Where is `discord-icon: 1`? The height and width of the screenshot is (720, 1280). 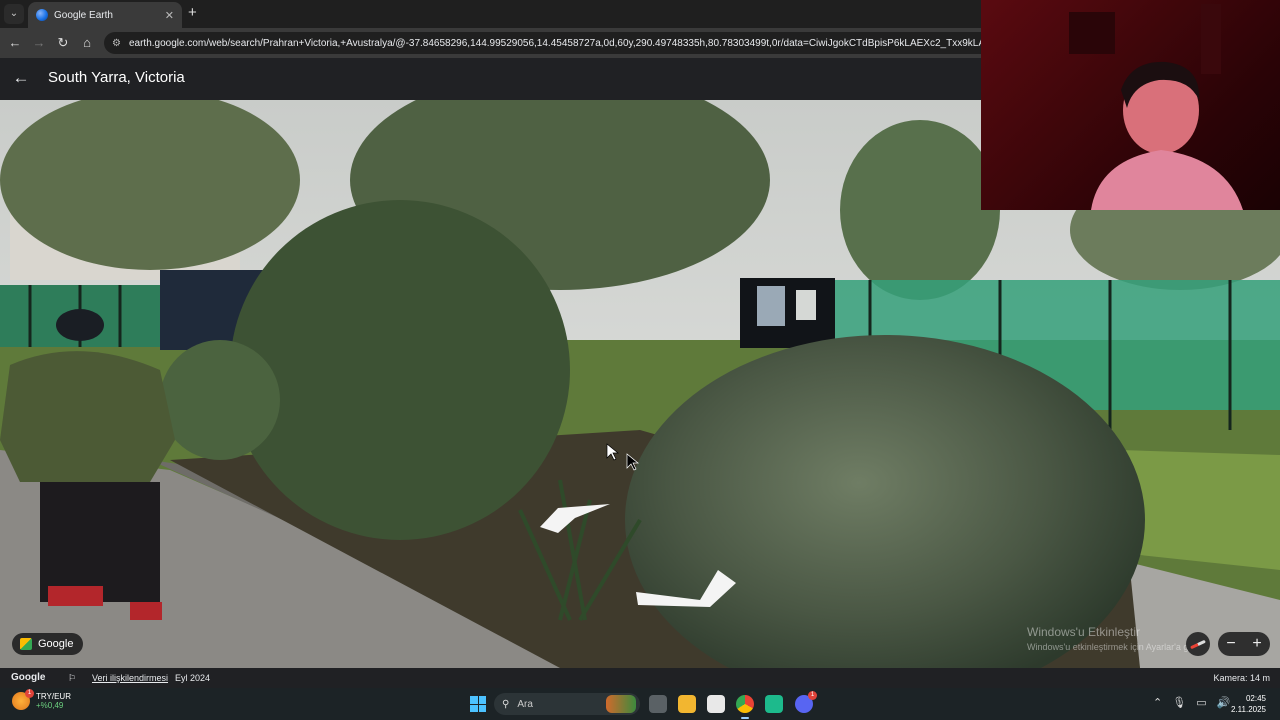 discord-icon: 1 is located at coordinates (806, 702).